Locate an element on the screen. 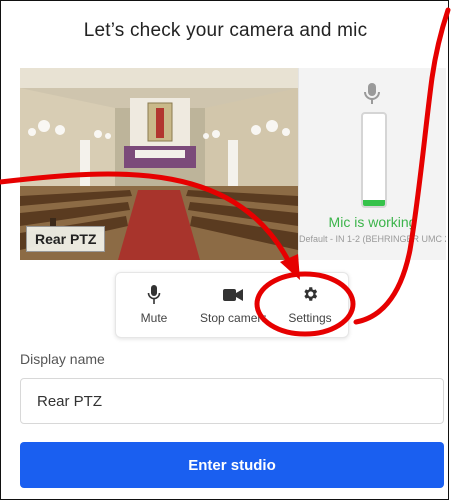 The image size is (451, 502). mic-device-text: Default - IN 1-2 (BEHRINGER UMC 204HD) is located at coordinates (372, 239).